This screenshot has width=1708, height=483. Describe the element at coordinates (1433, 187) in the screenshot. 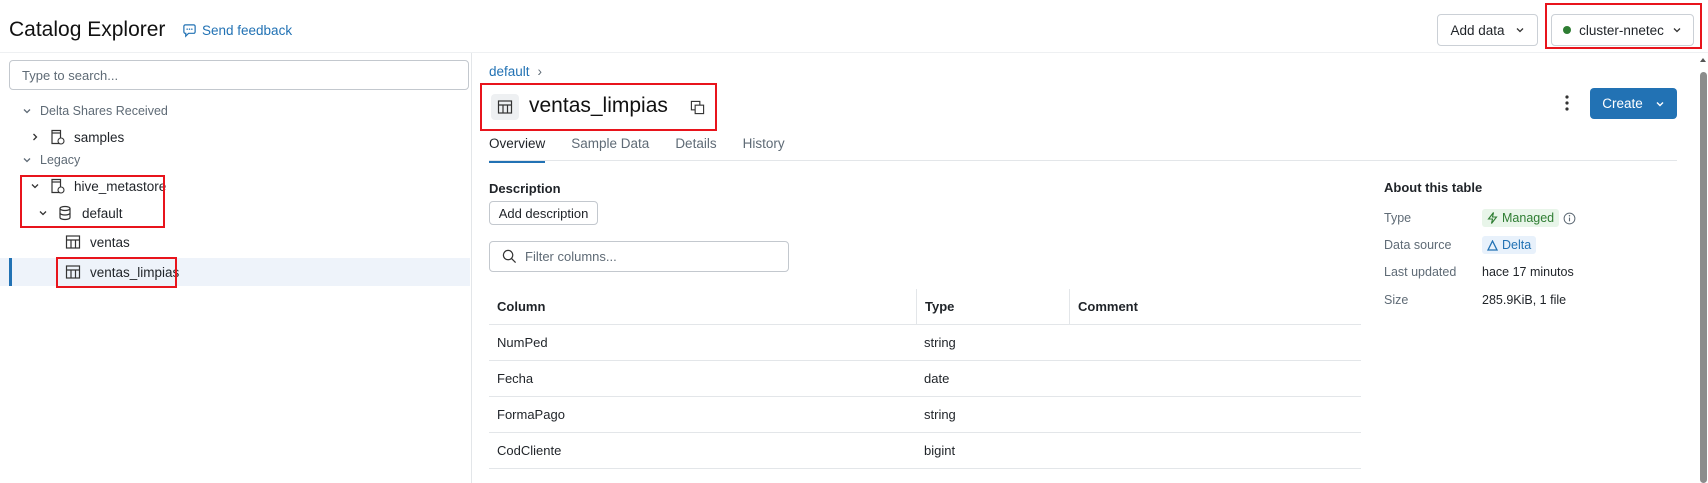

I see `about-title: About this table` at that location.